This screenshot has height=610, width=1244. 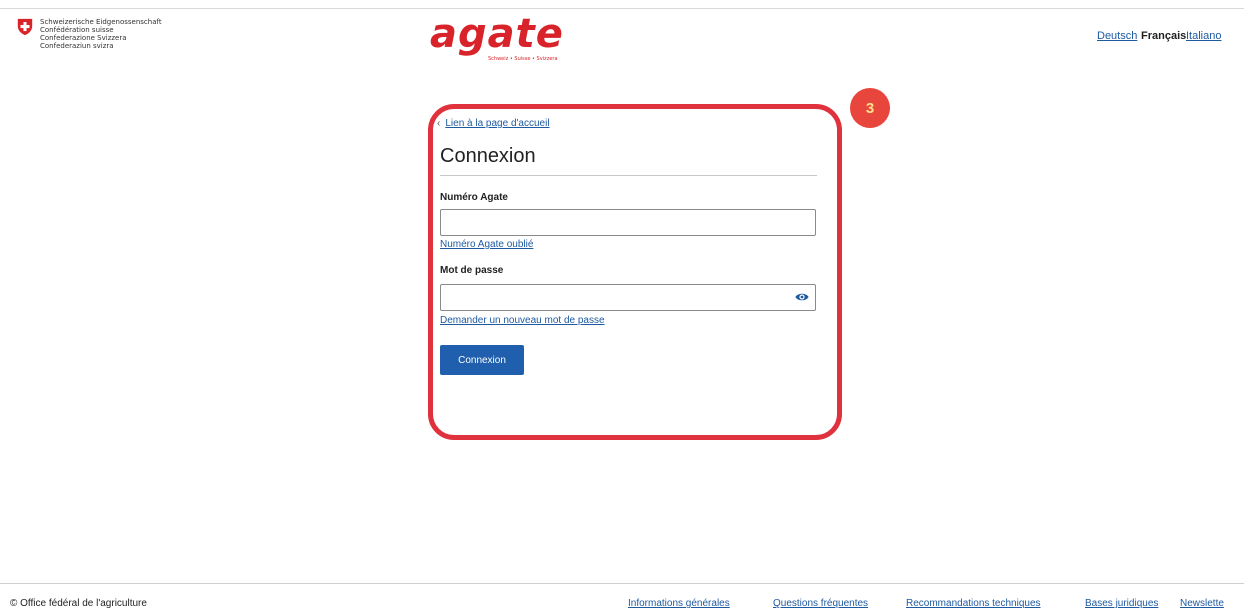 I want to click on language-switcher-it: Italiano, so click(x=1203, y=36).